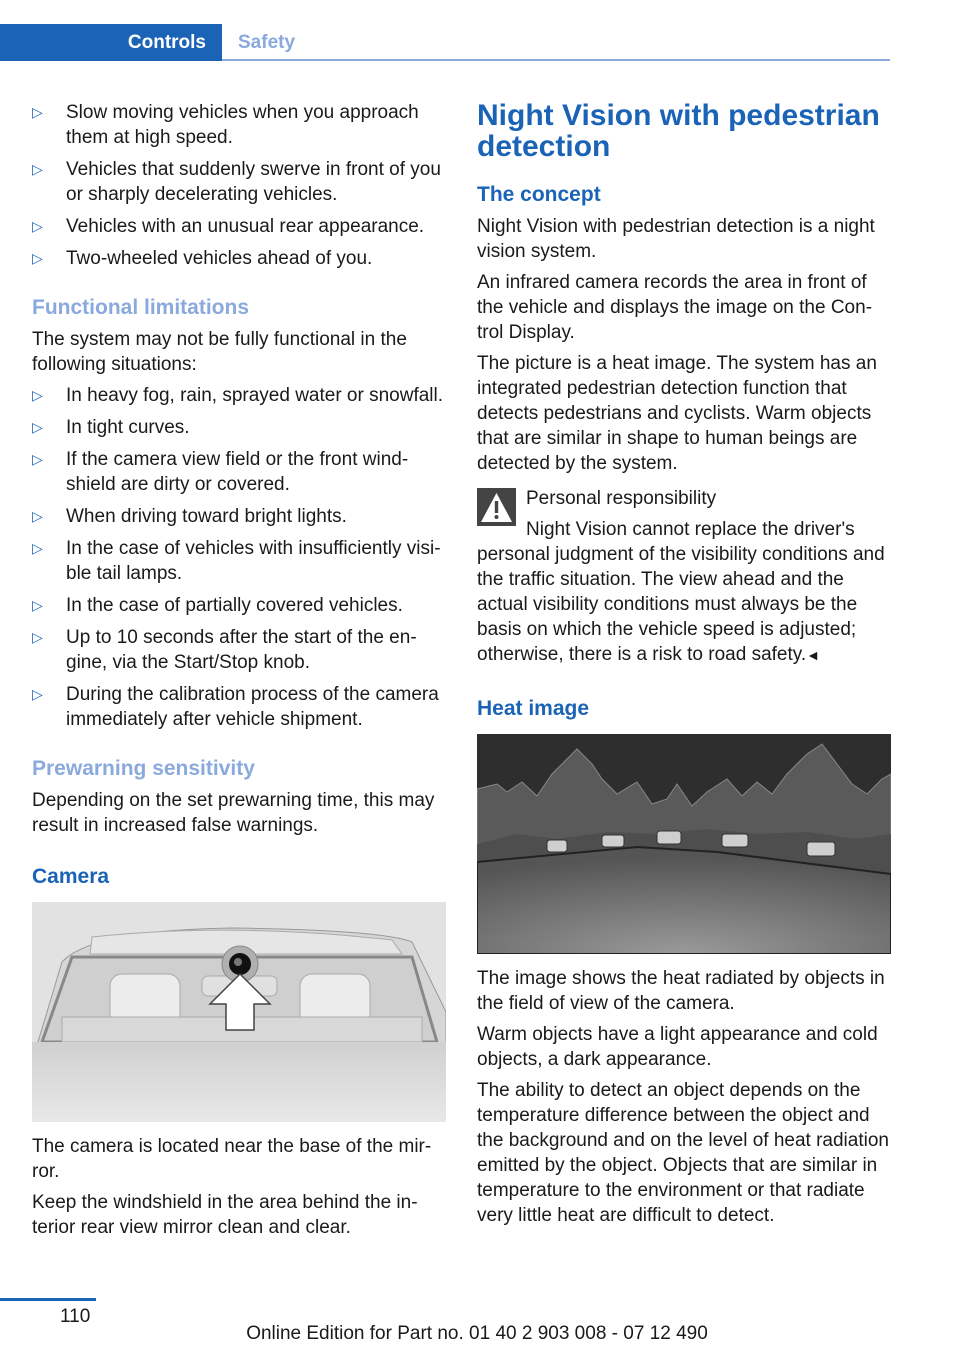 This screenshot has height=1354, width=954. What do you see at coordinates (71, 876) in the screenshot?
I see `camera-heading: Camera` at bounding box center [71, 876].